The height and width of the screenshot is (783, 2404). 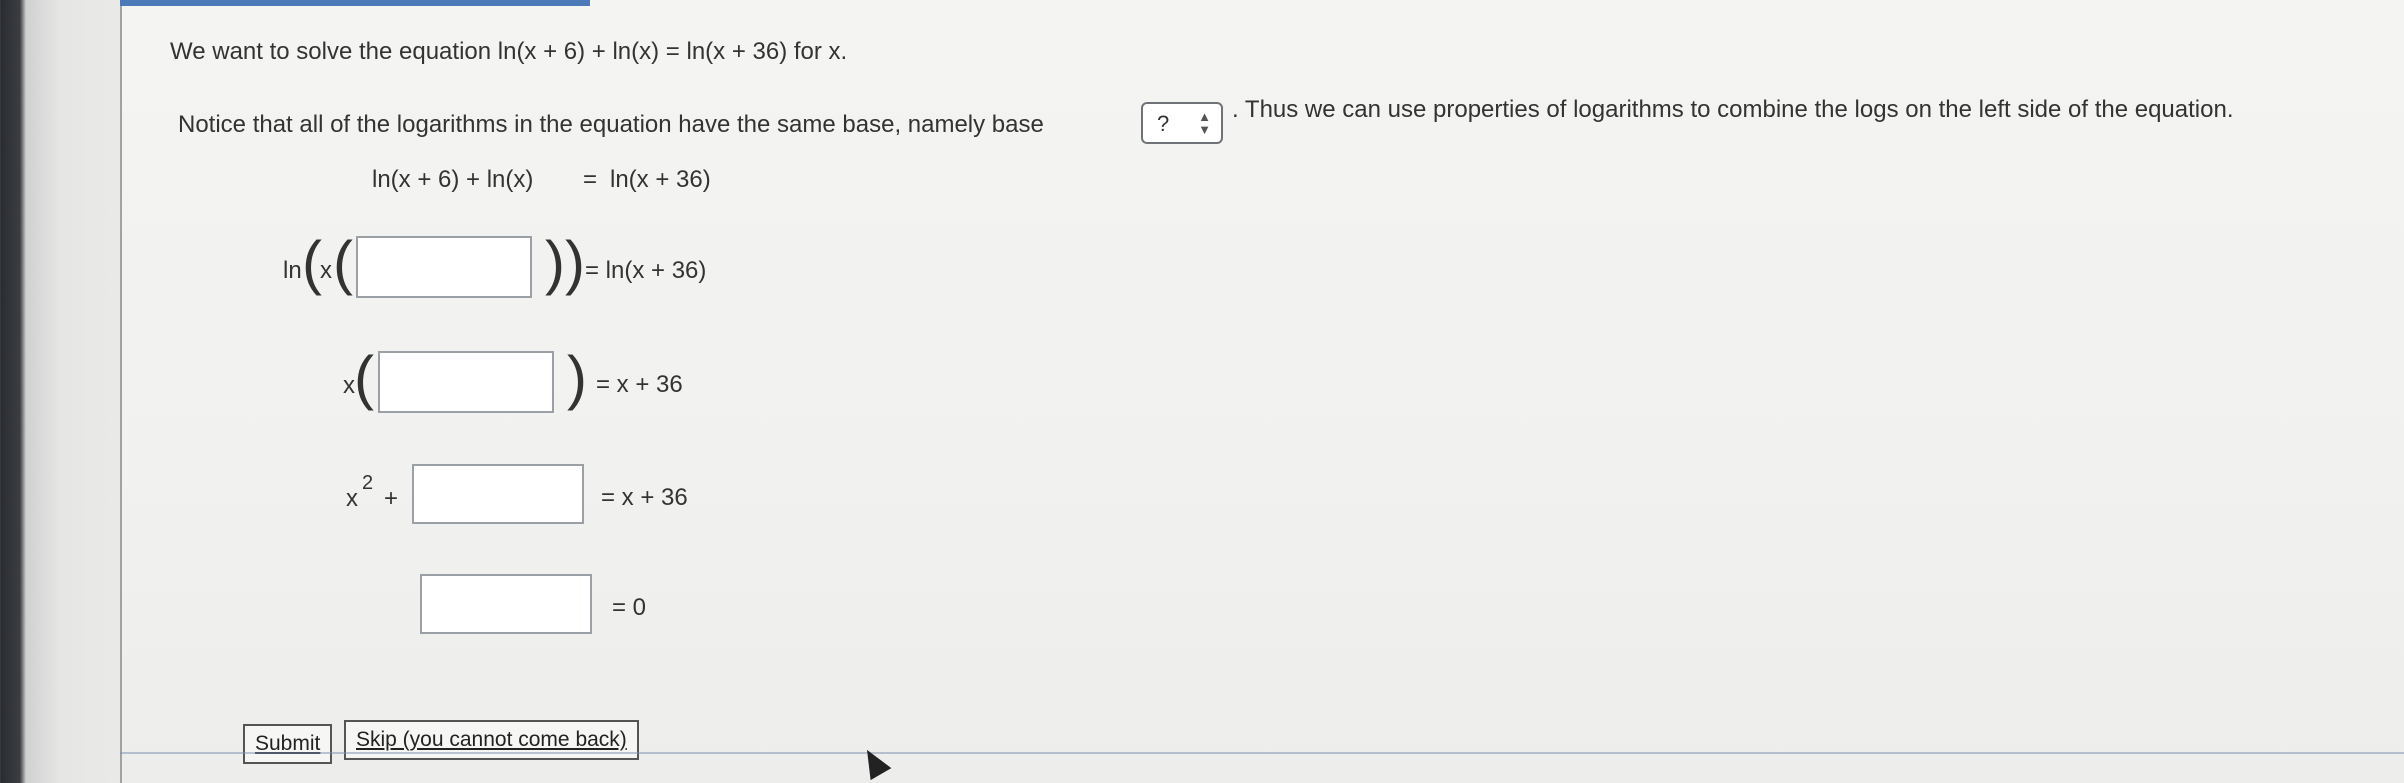 What do you see at coordinates (491, 740) in the screenshot?
I see `skip-button: Skip (you cannot come back)` at bounding box center [491, 740].